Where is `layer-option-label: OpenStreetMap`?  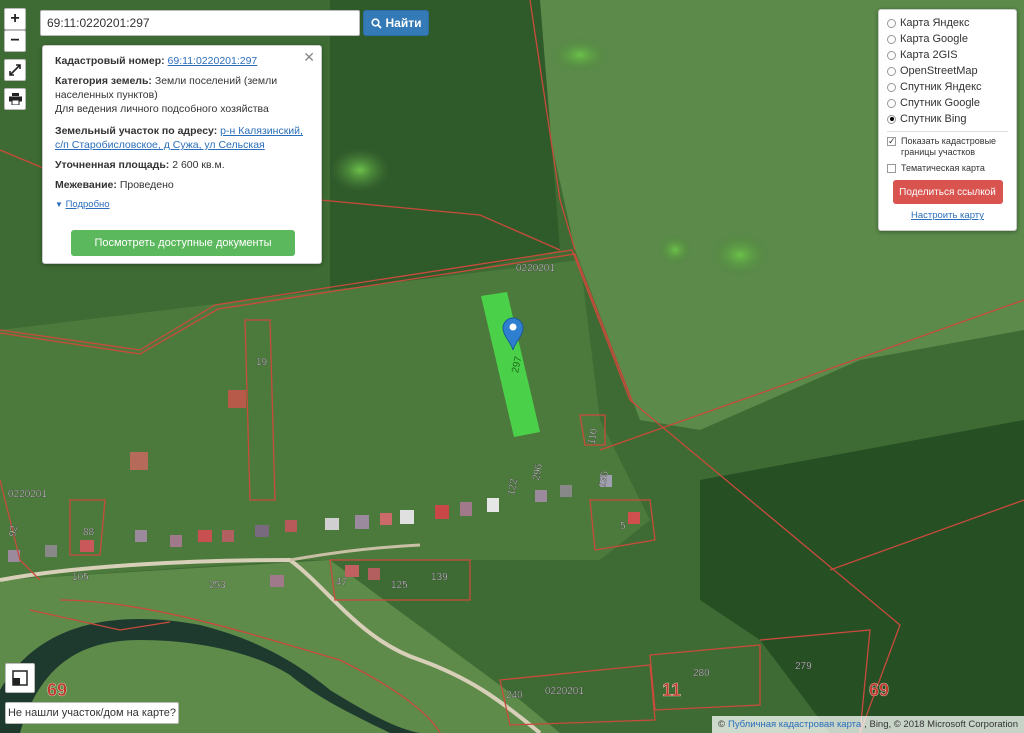
layer-option-label: OpenStreetMap is located at coordinates (939, 71).